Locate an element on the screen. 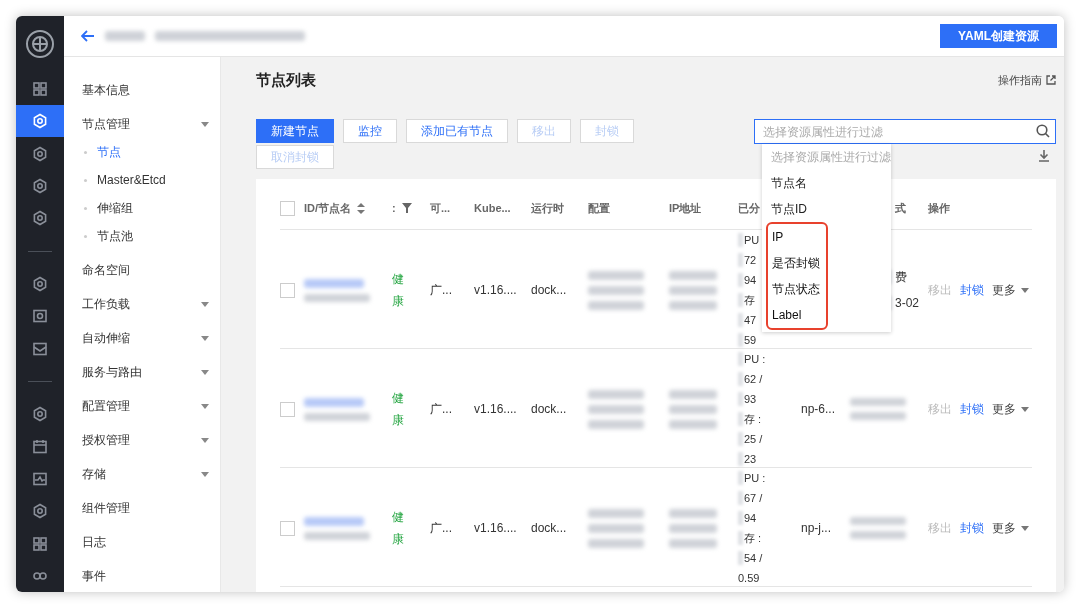 The image size is (1080, 609). dropdown-option: Label is located at coordinates (797, 315).